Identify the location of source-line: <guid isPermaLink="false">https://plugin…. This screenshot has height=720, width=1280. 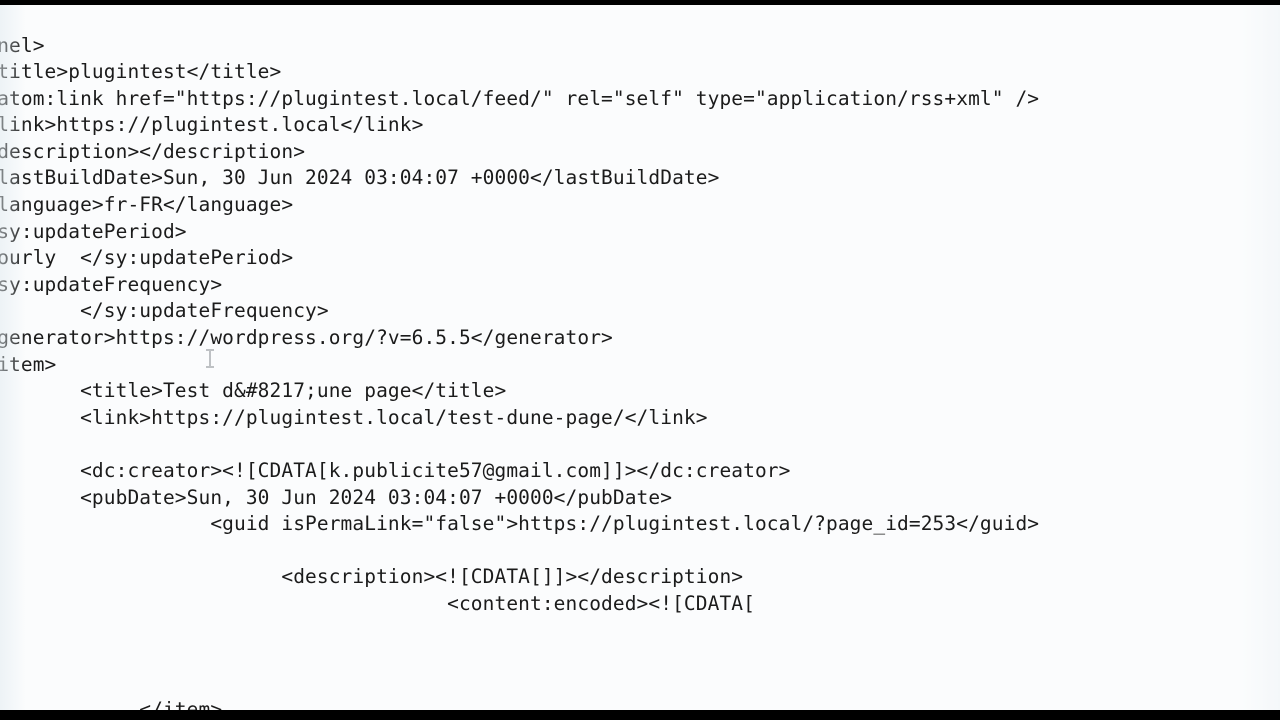
(520, 524).